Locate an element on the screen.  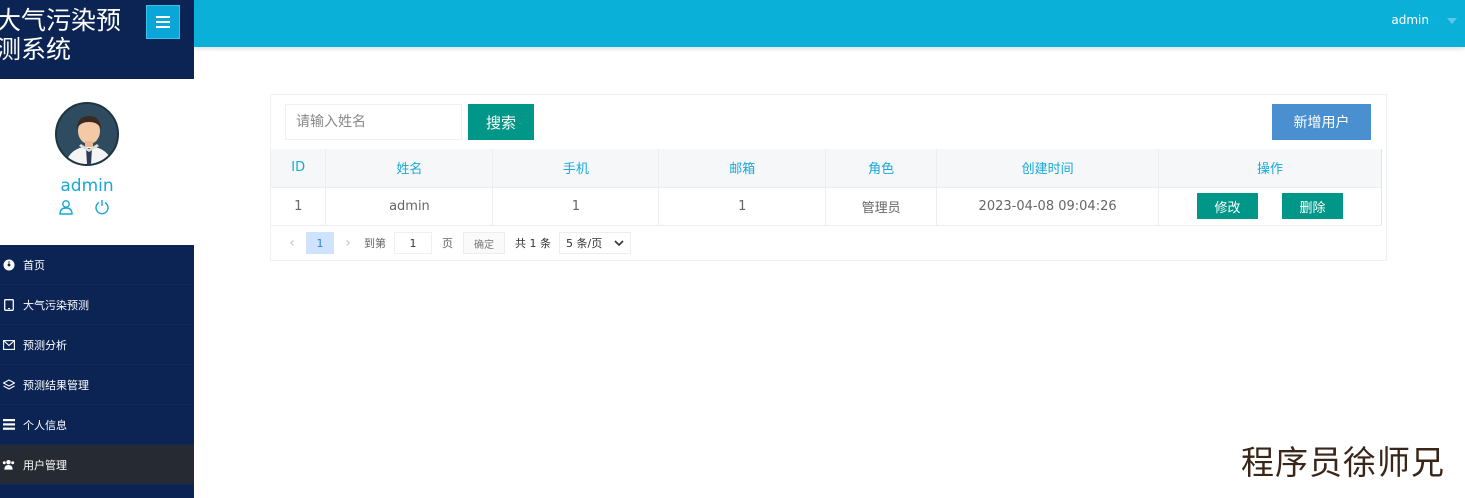
column-header-email: 邮箱 is located at coordinates (742, 168).